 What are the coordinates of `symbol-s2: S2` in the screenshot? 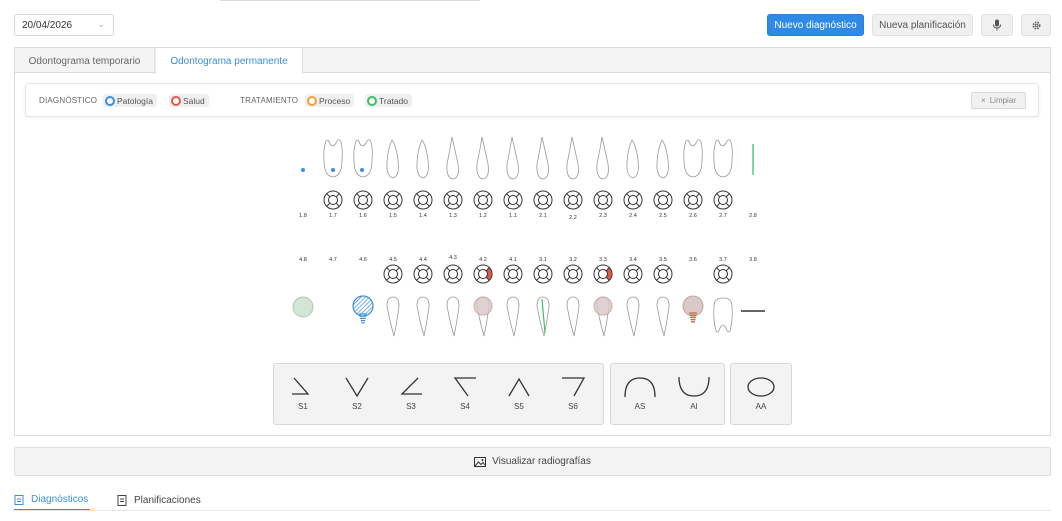 It's located at (357, 394).